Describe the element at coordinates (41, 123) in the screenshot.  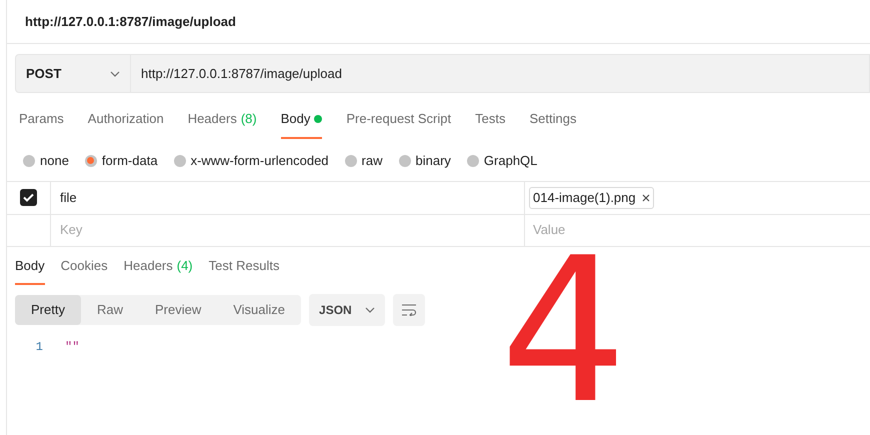
I see `tab: Params` at that location.